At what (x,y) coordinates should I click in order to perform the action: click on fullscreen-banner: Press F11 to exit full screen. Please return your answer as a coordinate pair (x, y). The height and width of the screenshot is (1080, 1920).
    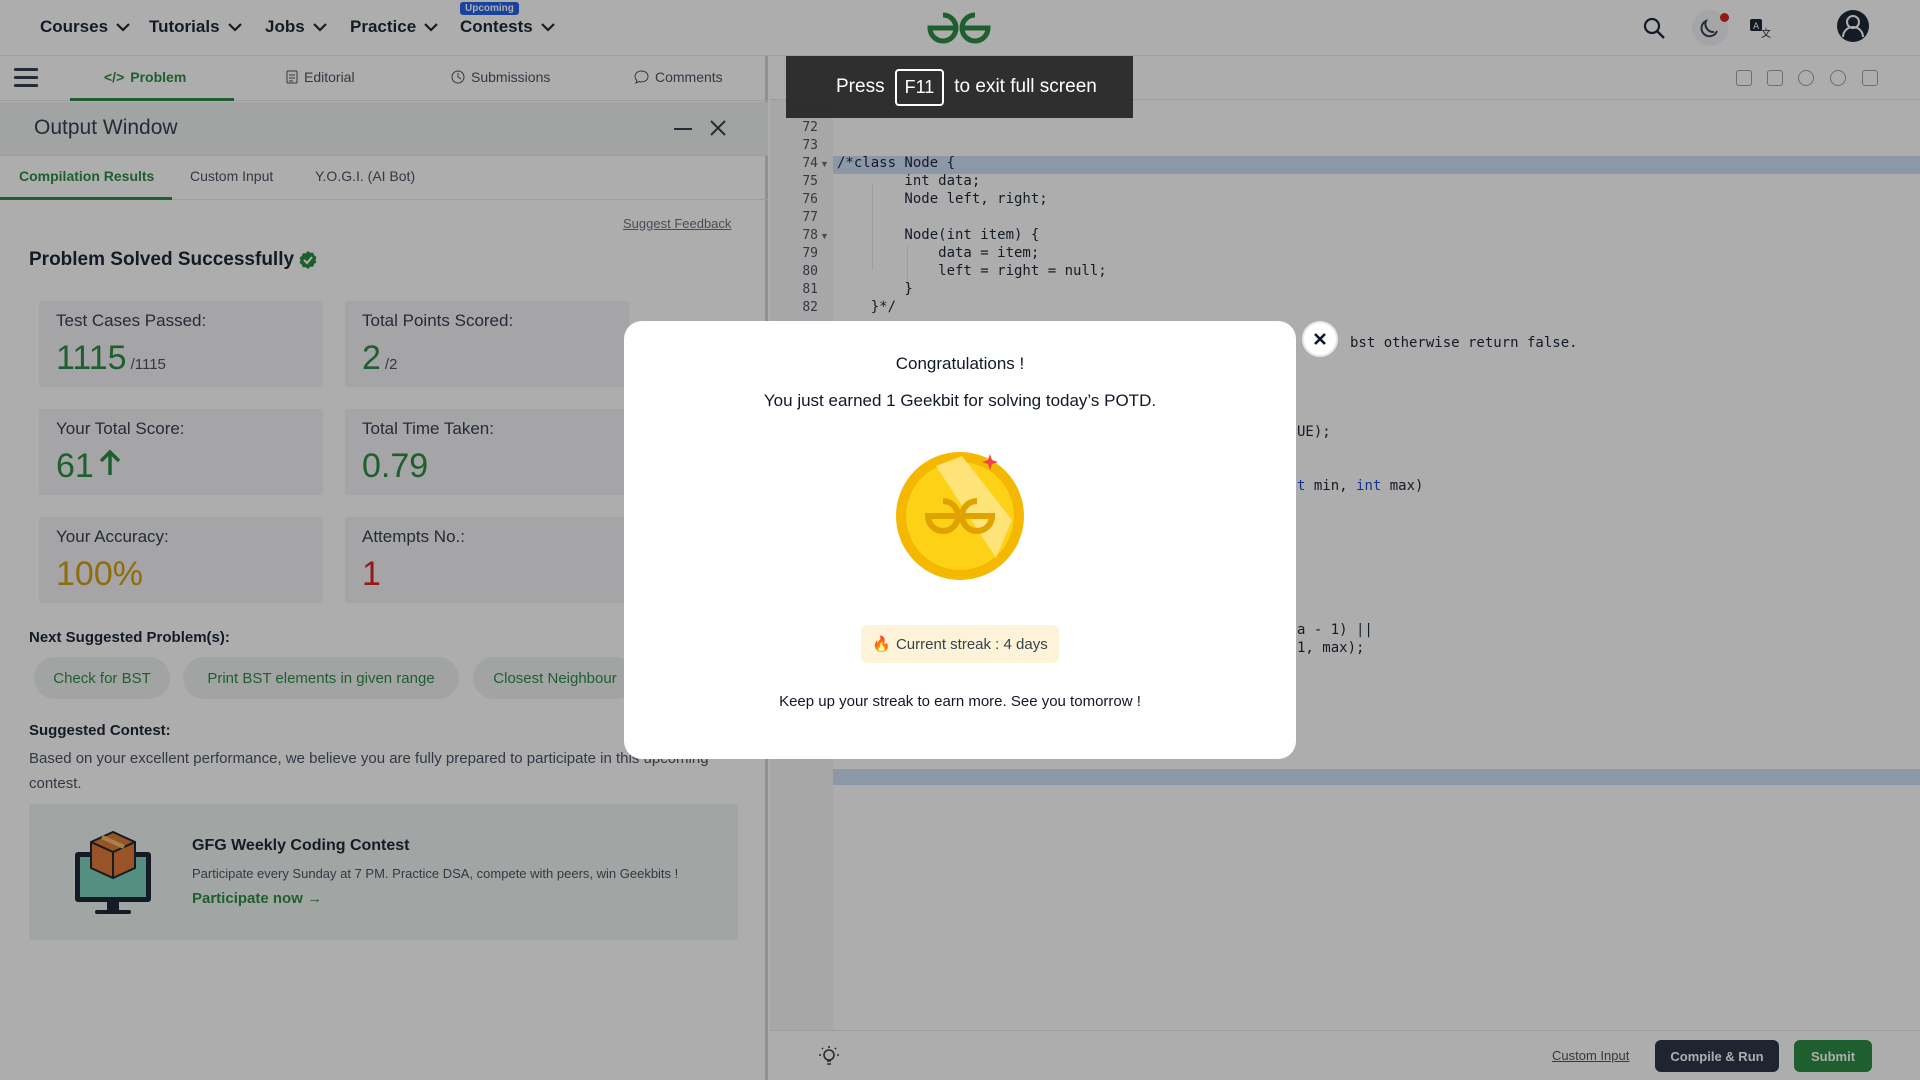
    Looking at the image, I should click on (959, 87).